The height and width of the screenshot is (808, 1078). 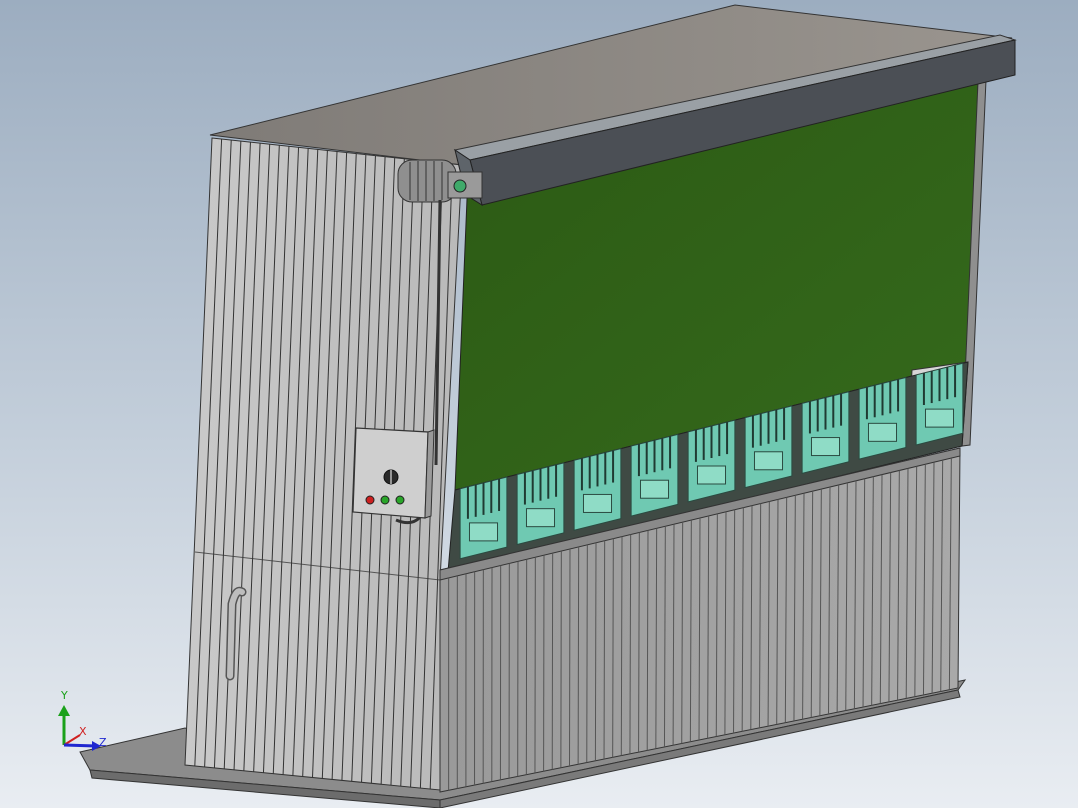 I want to click on x-axis, so click(x=72, y=740).